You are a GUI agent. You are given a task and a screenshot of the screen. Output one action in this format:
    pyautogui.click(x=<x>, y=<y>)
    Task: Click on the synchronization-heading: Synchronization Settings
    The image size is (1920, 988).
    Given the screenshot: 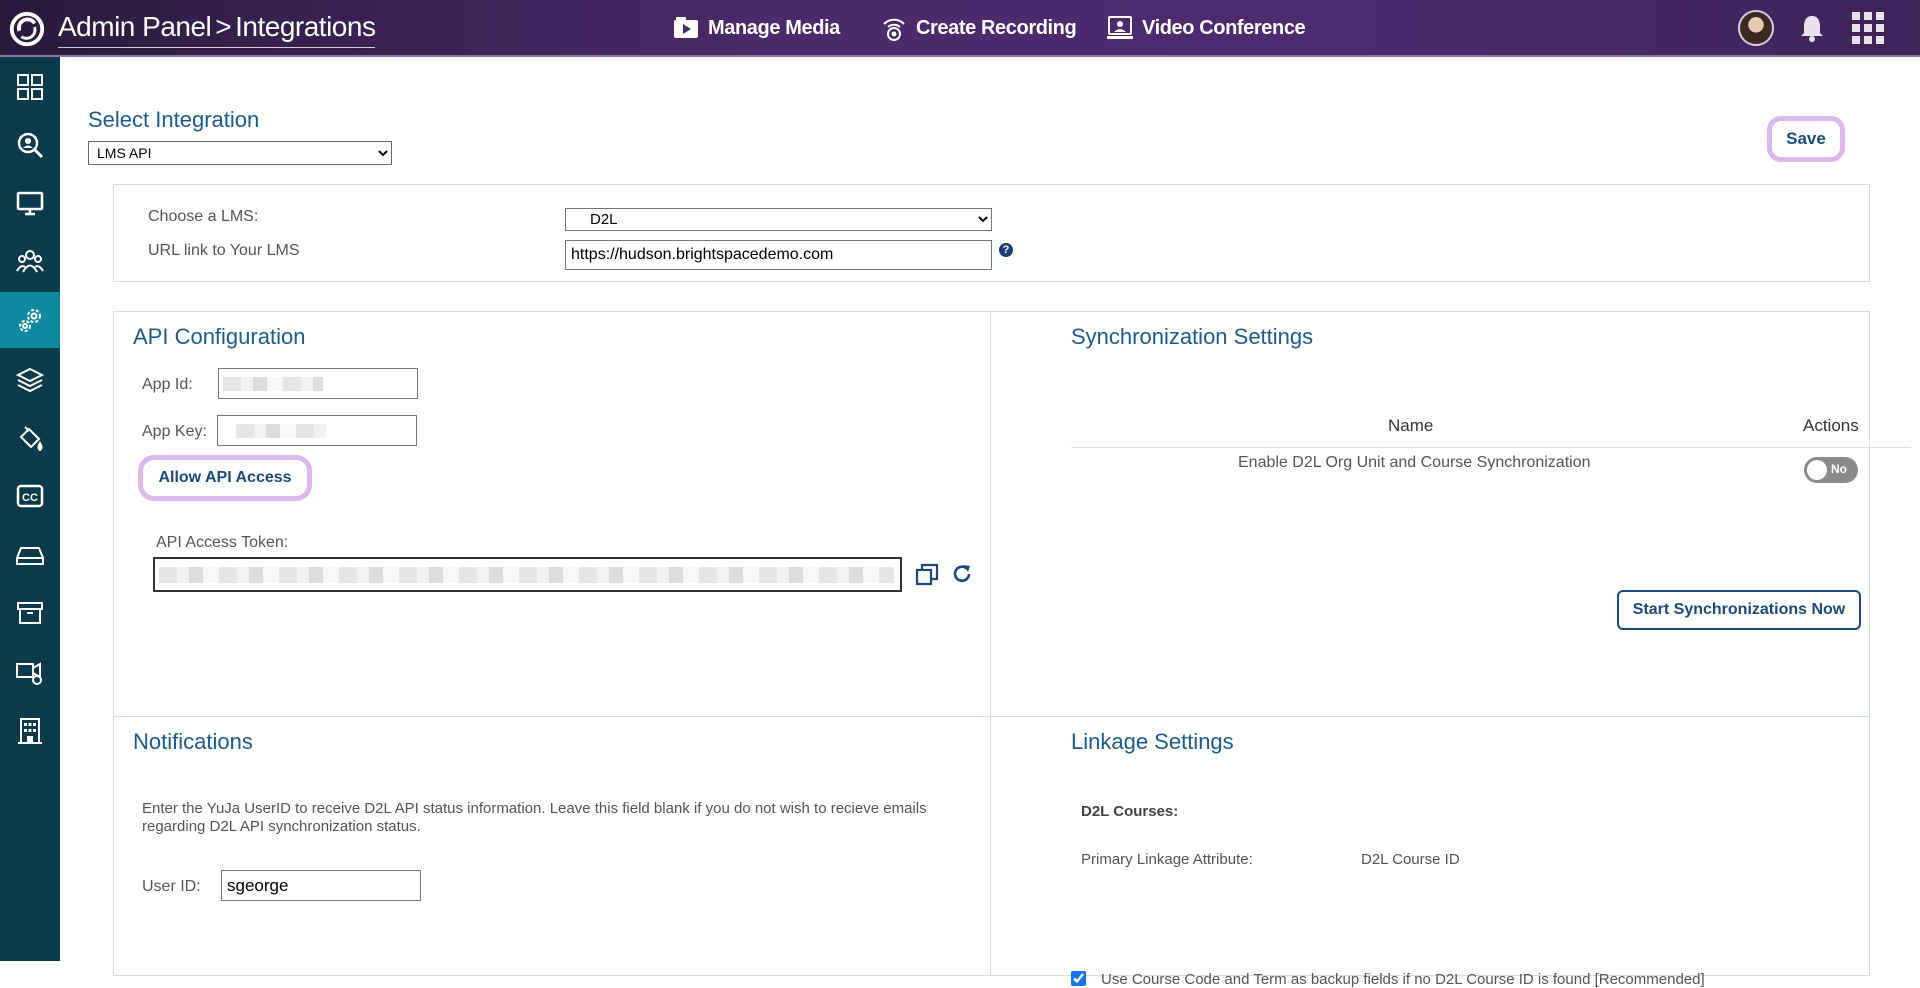 What is the action you would take?
    pyautogui.click(x=1192, y=336)
    